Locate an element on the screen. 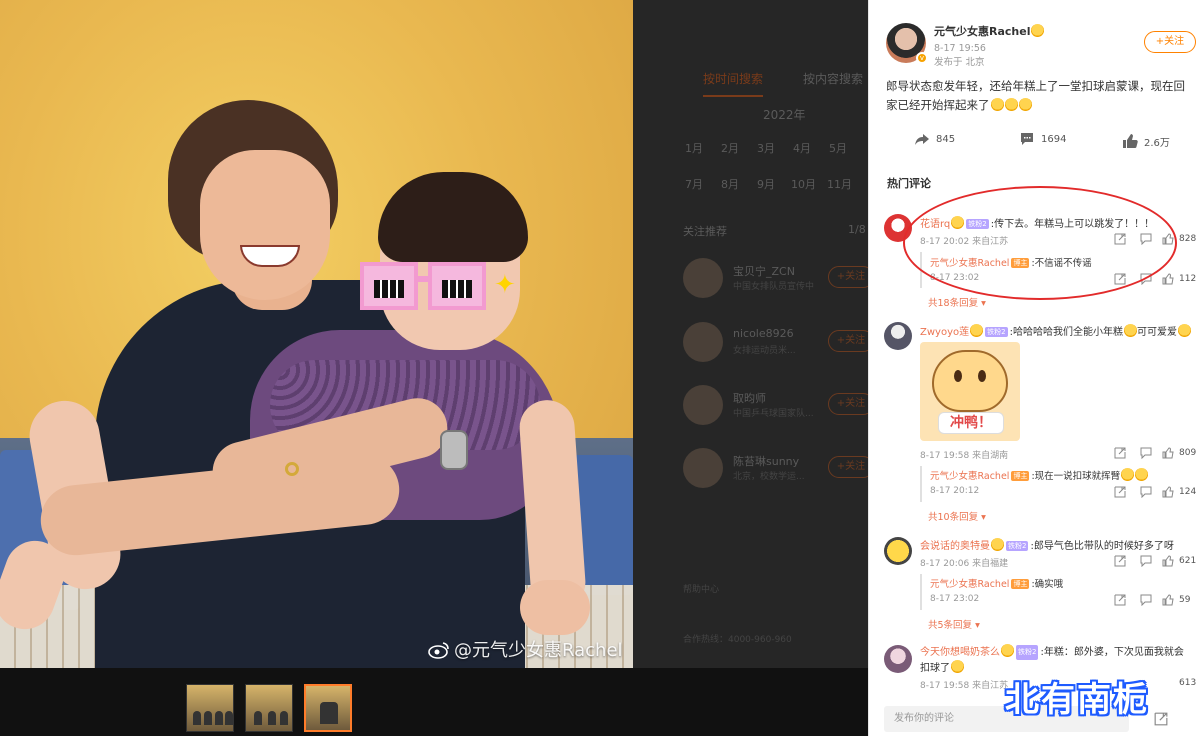 This screenshot has width=1200, height=736. reply-meta: 8-17 23:02 is located at coordinates (955, 278).